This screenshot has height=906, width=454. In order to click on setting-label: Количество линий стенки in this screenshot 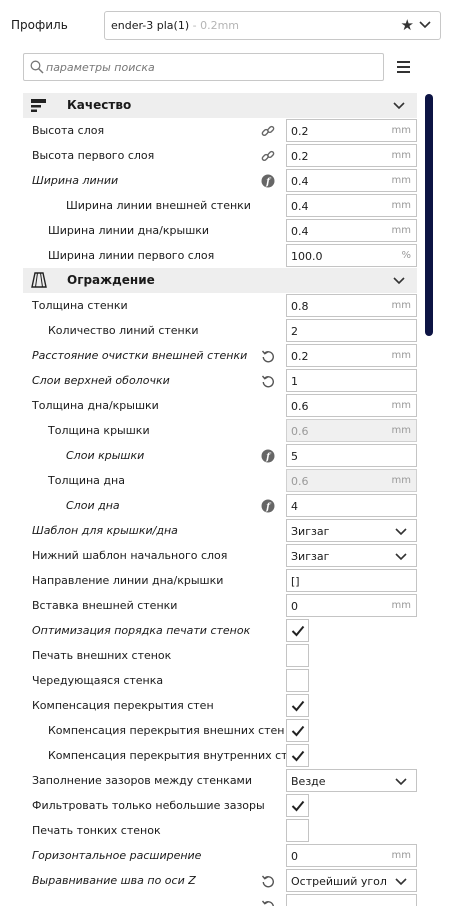, I will do `click(123, 330)`.